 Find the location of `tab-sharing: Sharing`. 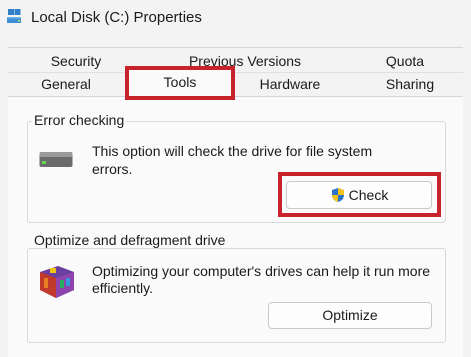

tab-sharing: Sharing is located at coordinates (410, 85).